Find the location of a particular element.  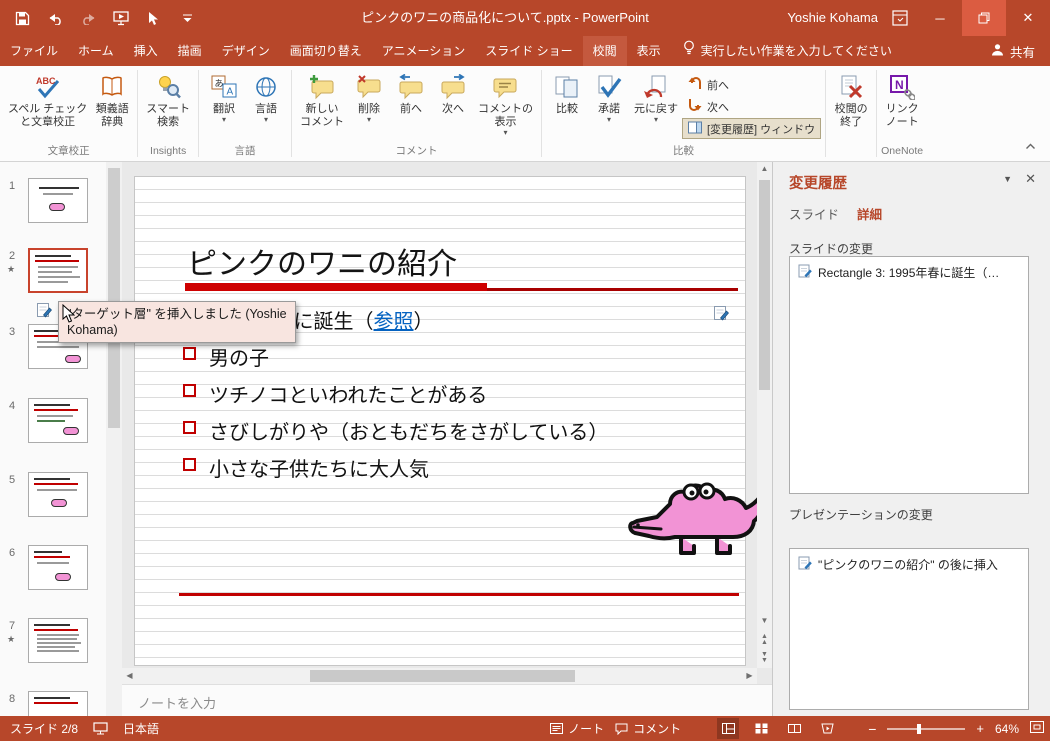

linked-notes-button: N リンク ノート is located at coordinates (902, 99).